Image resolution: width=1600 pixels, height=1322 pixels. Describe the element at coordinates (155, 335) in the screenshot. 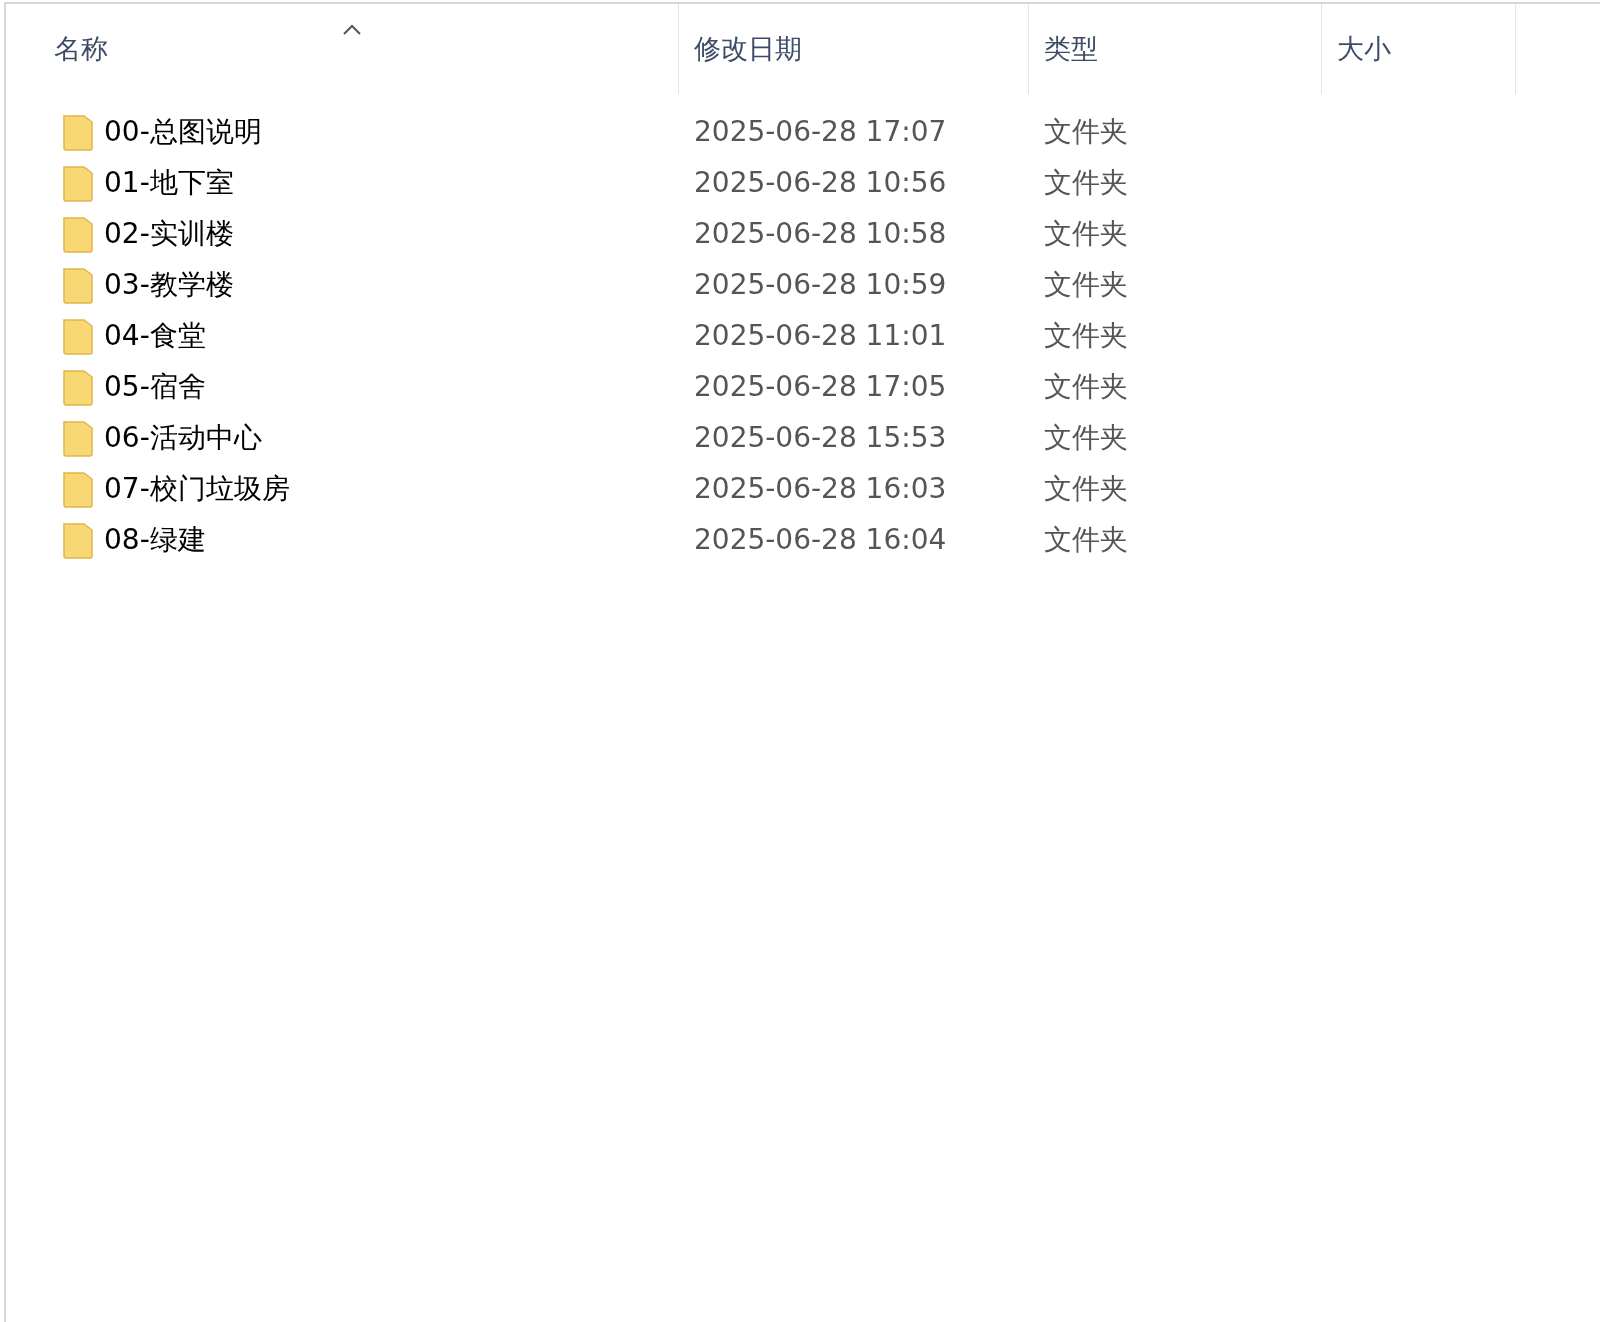

I see `file-name: 04-食堂` at that location.